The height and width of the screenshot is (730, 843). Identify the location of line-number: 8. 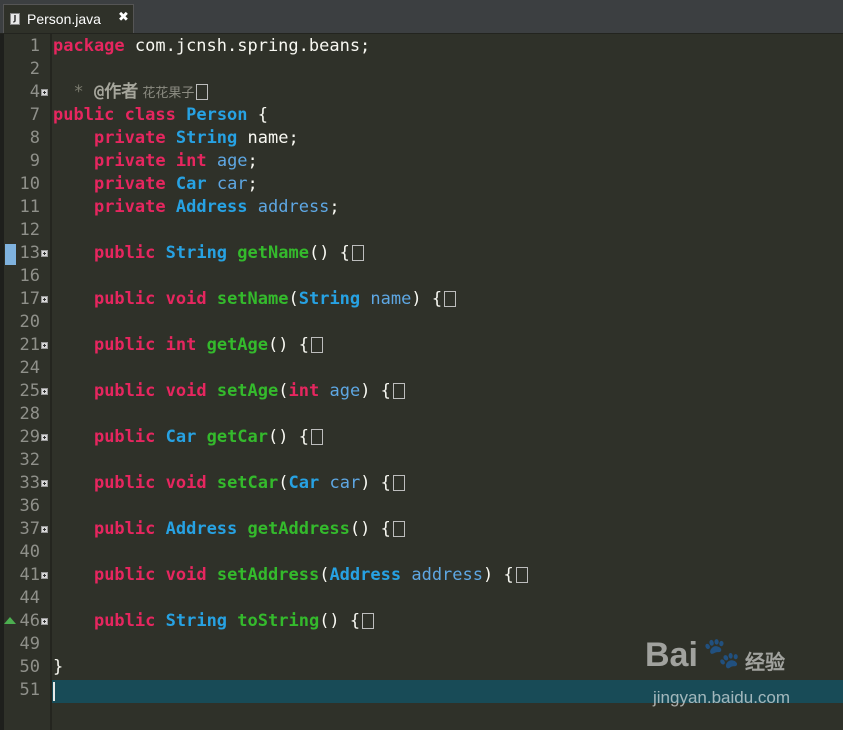
(34, 138).